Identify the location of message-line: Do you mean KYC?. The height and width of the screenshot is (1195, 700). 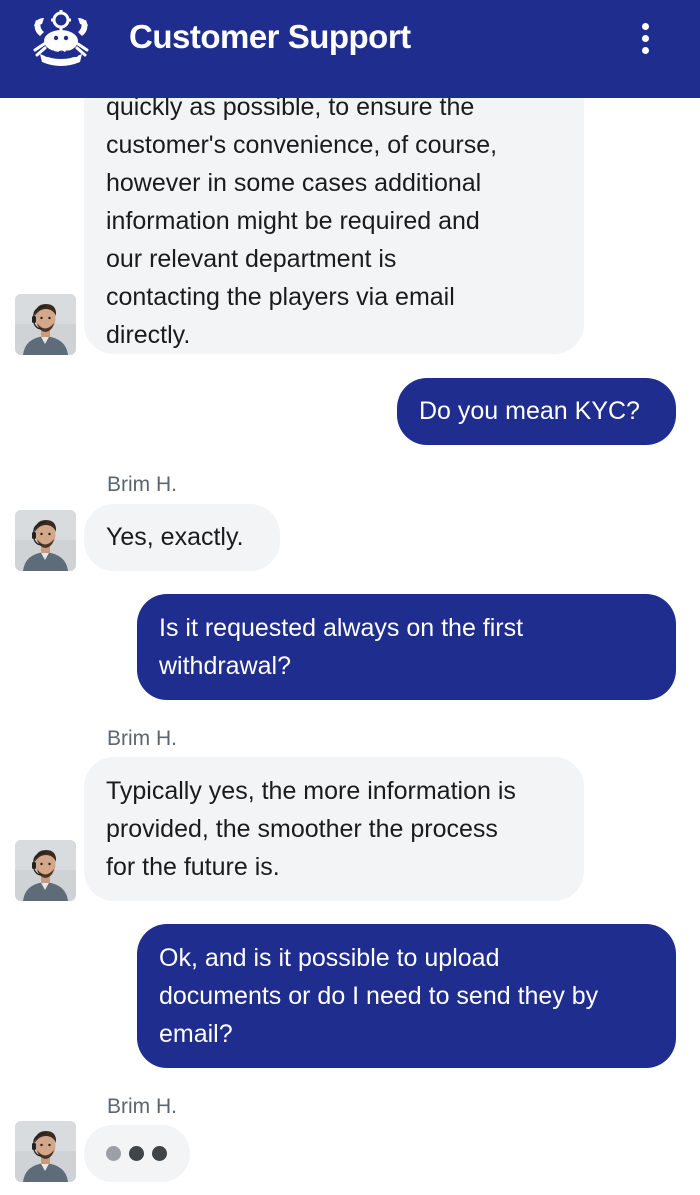
(529, 411).